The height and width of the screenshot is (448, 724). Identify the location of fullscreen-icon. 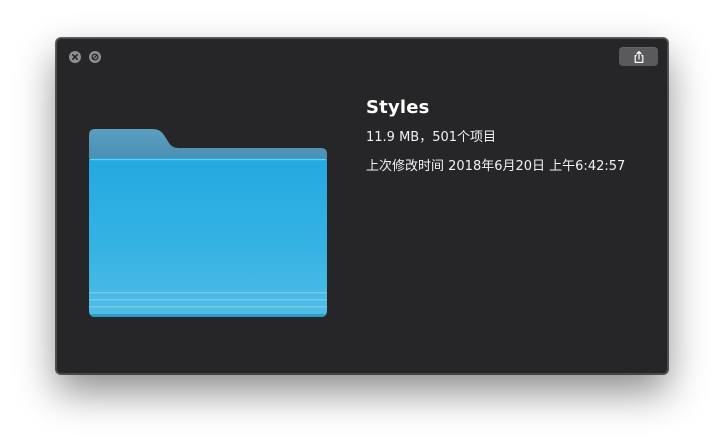
(95, 57).